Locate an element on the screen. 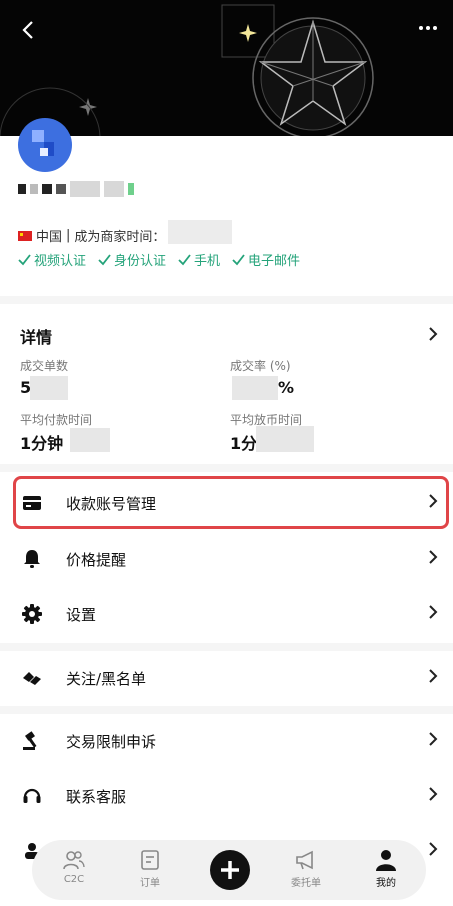  nav-mine: 我的 is located at coordinates (386, 867).